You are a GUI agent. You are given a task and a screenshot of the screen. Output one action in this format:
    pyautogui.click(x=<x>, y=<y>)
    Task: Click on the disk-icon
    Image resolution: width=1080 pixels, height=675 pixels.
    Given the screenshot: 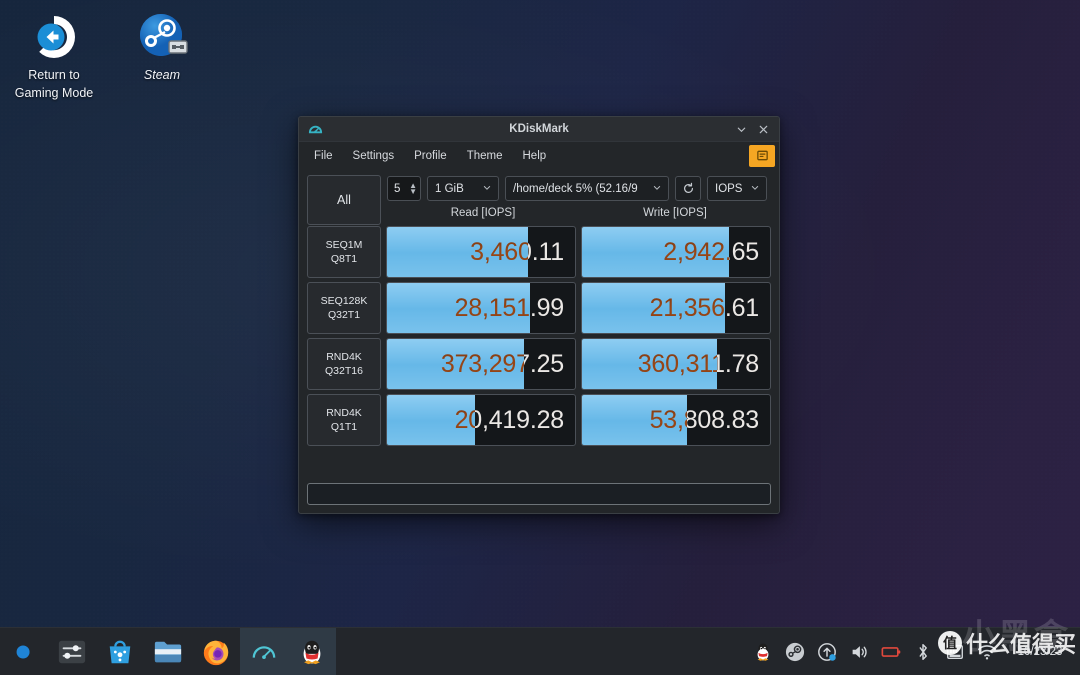 What is the action you would take?
    pyautogui.click(x=955, y=652)
    